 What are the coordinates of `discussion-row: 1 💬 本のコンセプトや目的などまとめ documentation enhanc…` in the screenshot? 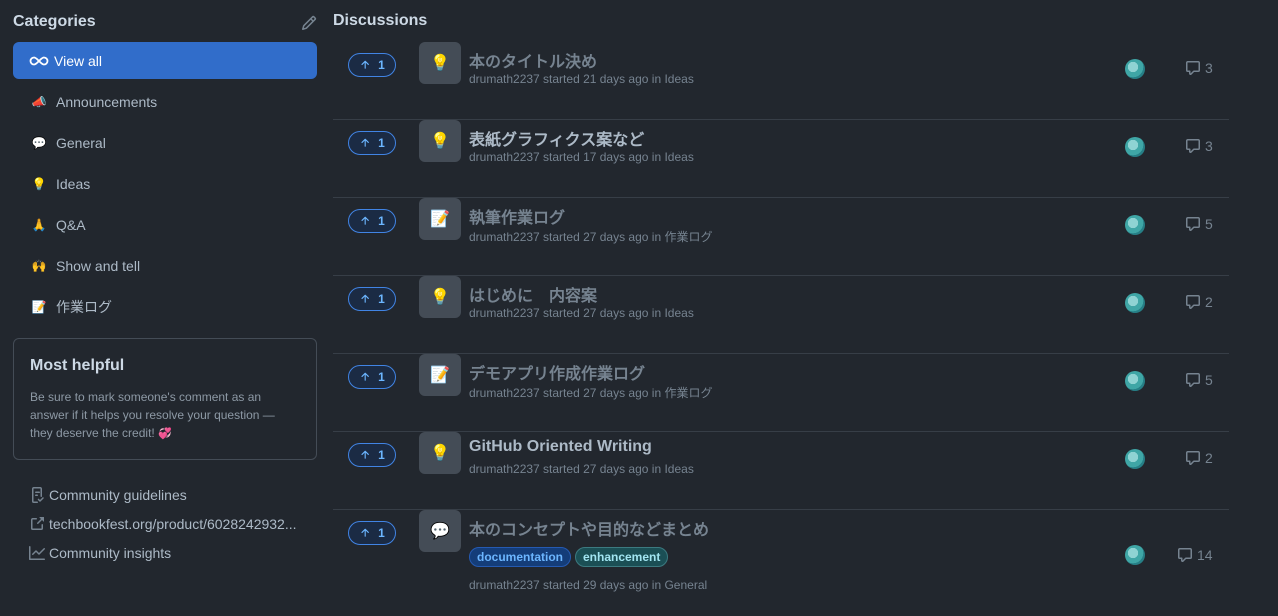 It's located at (781, 563).